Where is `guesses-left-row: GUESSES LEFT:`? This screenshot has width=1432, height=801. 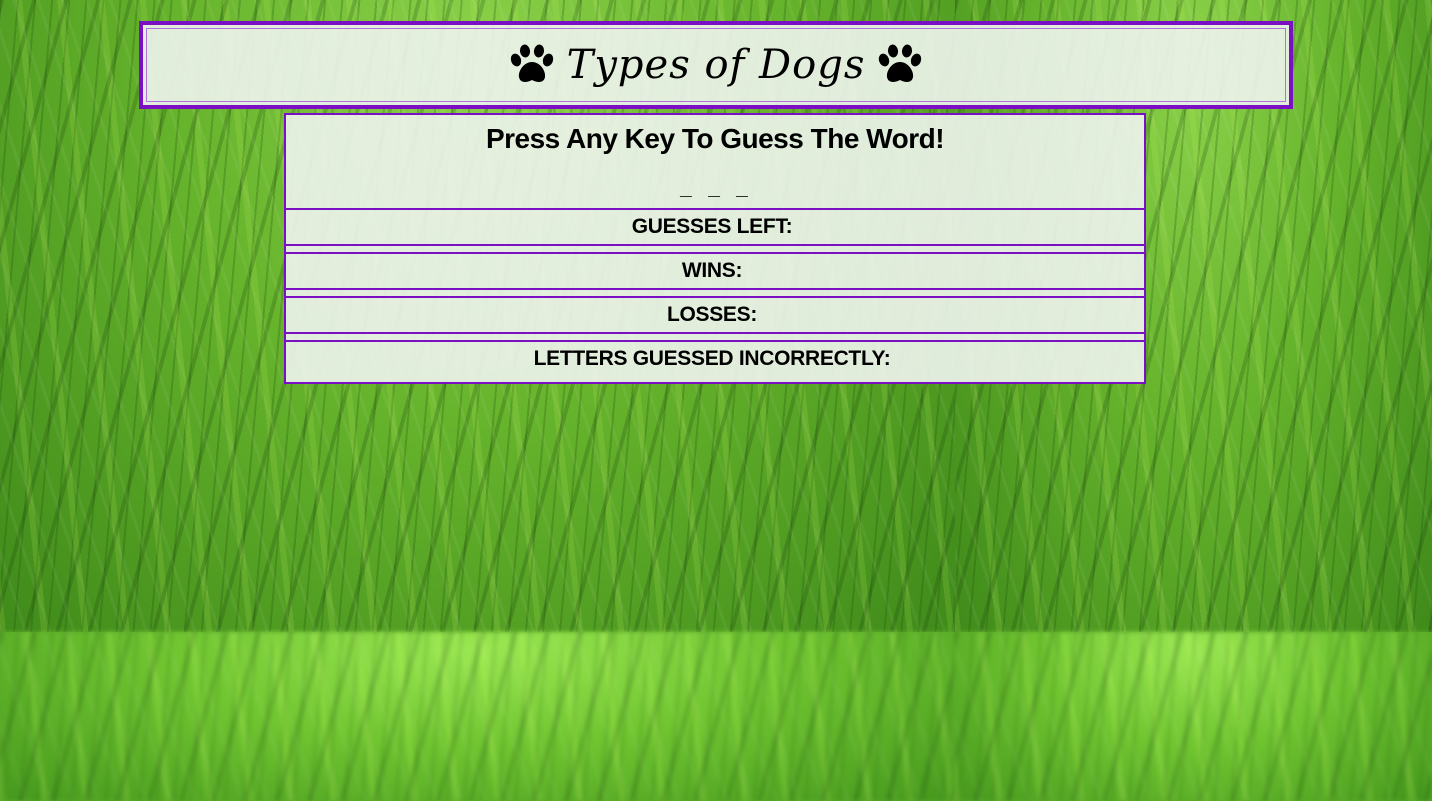 guesses-left-row: GUESSES LEFT: is located at coordinates (715, 228).